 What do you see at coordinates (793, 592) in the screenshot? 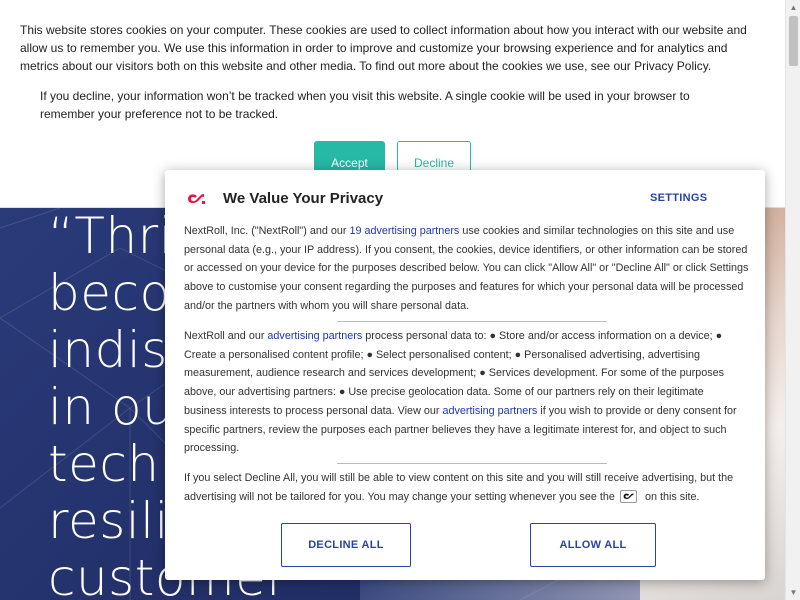
I see `scroll-down-arrow-icon: ▼` at bounding box center [793, 592].